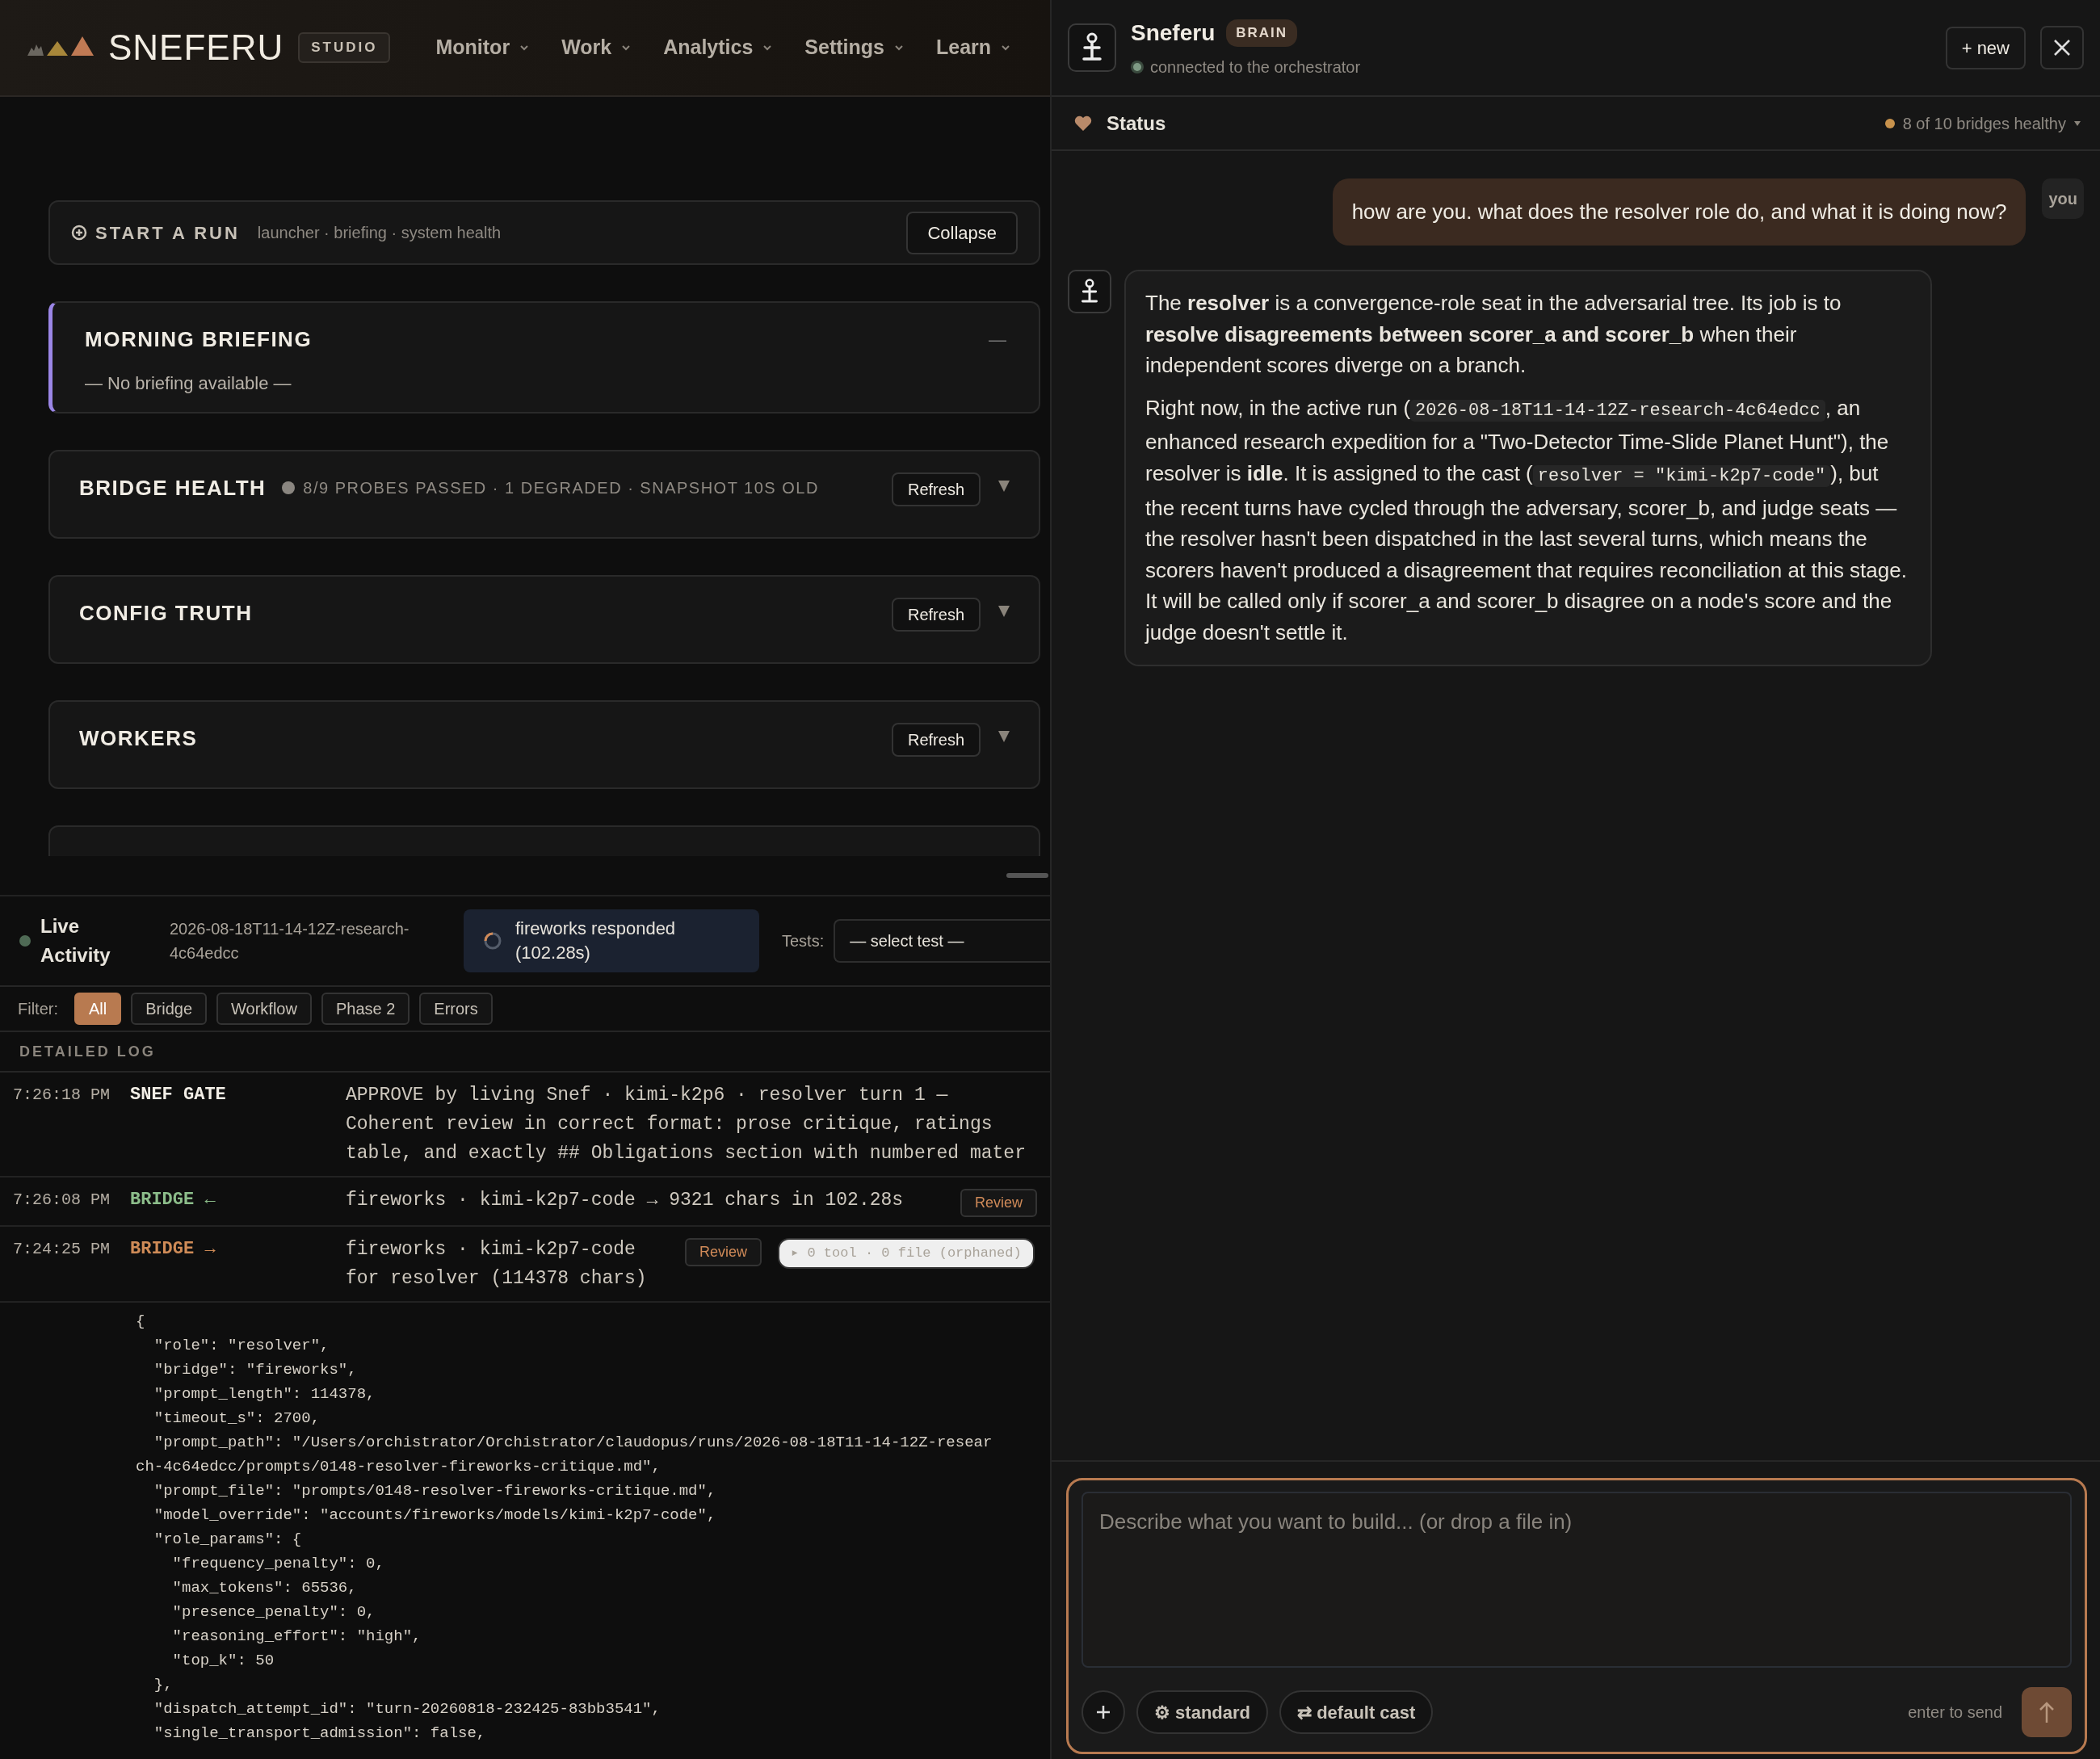 The image size is (2100, 1759). What do you see at coordinates (493, 941) in the screenshot?
I see `spinner-icon` at bounding box center [493, 941].